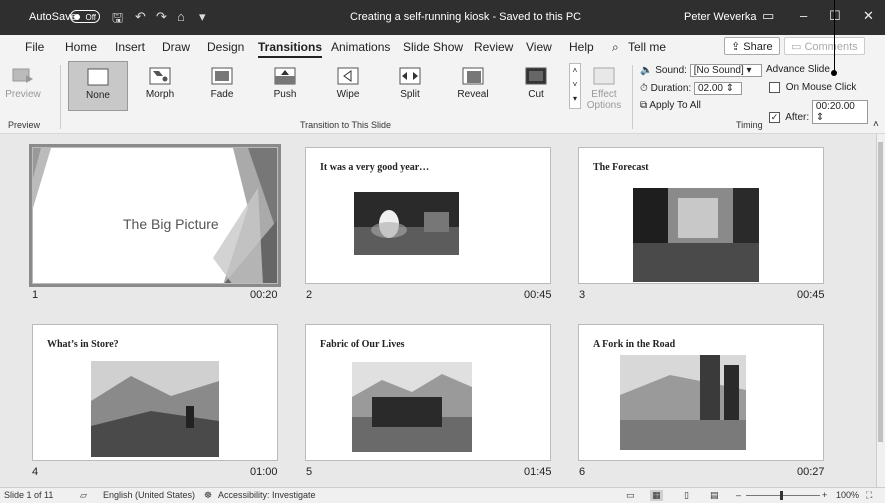 The height and width of the screenshot is (503, 885). What do you see at coordinates (880, 292) in the screenshot?
I see `scroll-thumb` at bounding box center [880, 292].